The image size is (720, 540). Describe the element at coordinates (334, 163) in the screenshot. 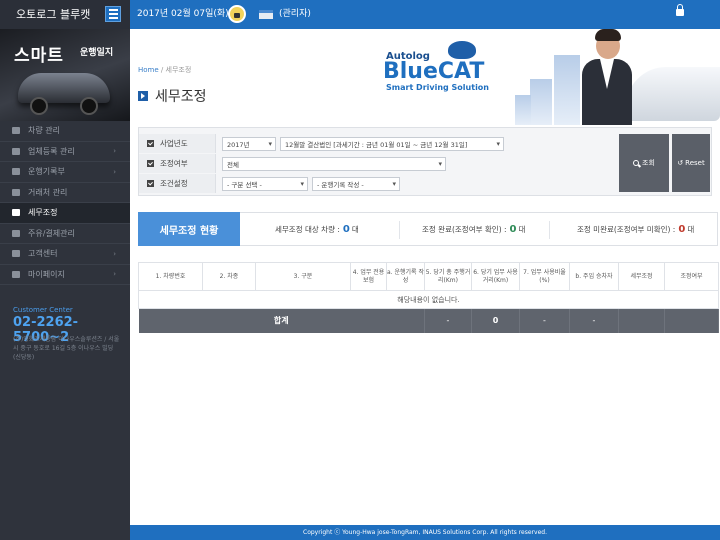

I see `adjust-select: 전체` at that location.